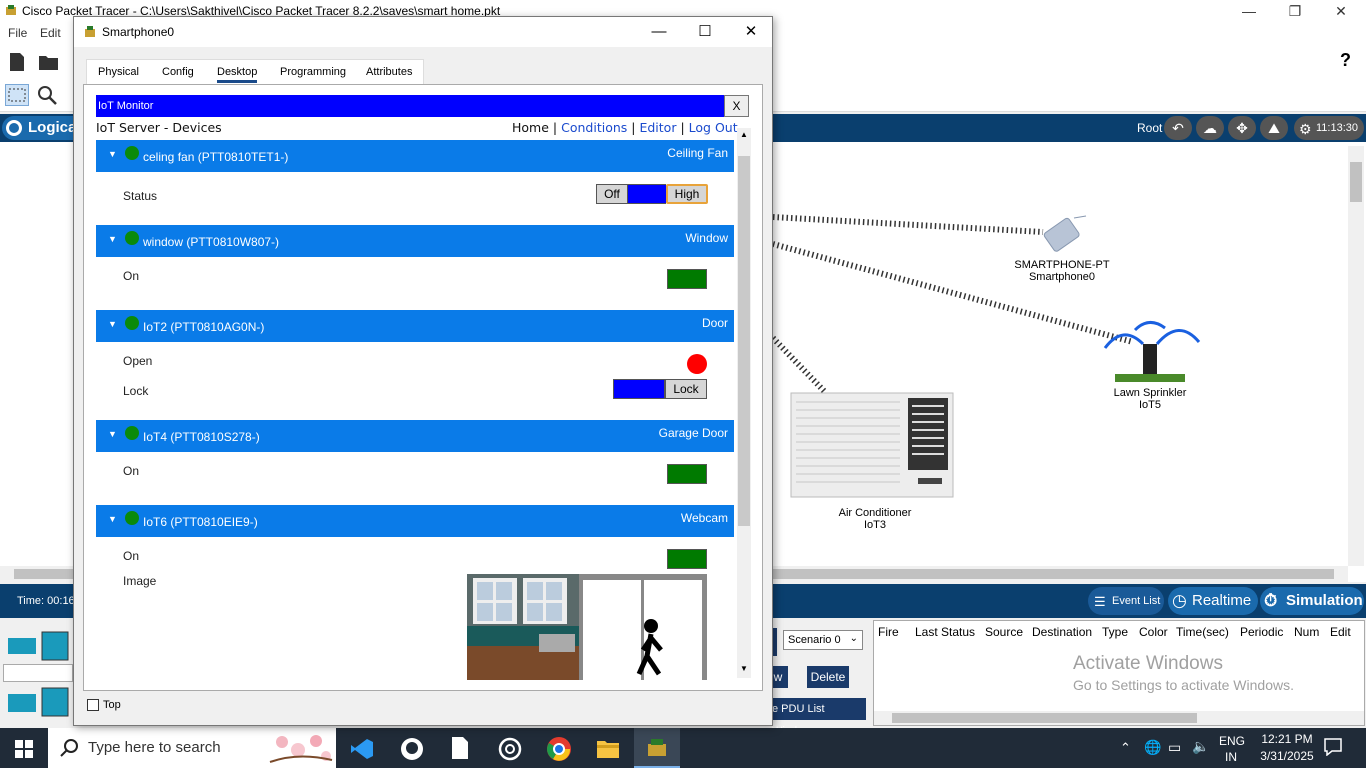 The height and width of the screenshot is (768, 1366). Describe the element at coordinates (559, 750) in the screenshot. I see `chrome-icon` at that location.